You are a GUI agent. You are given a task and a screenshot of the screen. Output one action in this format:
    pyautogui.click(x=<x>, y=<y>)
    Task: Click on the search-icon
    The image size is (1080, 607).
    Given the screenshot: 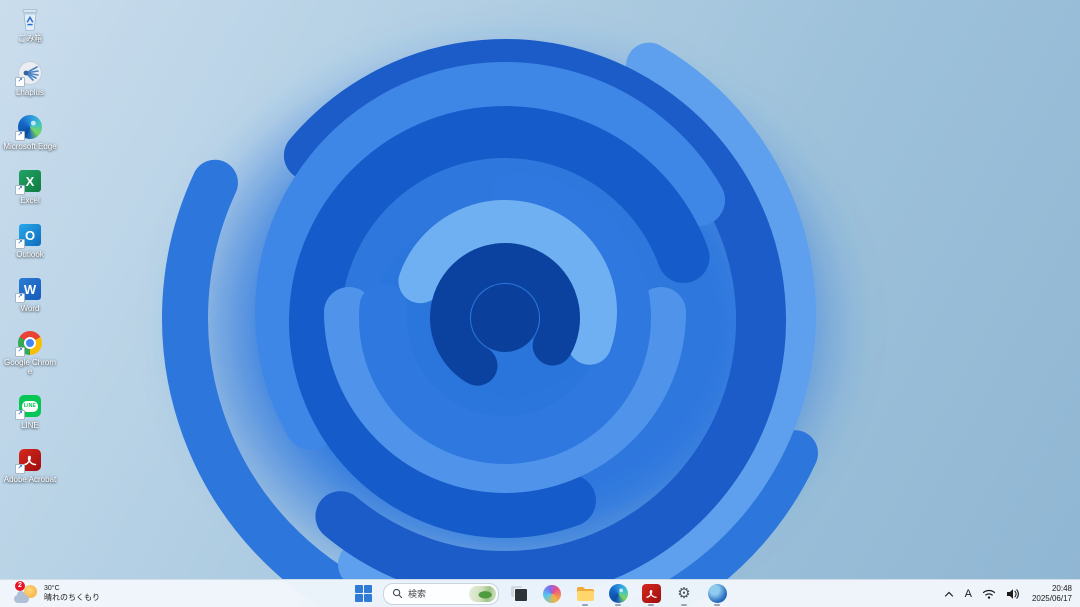 What is the action you would take?
    pyautogui.click(x=397, y=593)
    